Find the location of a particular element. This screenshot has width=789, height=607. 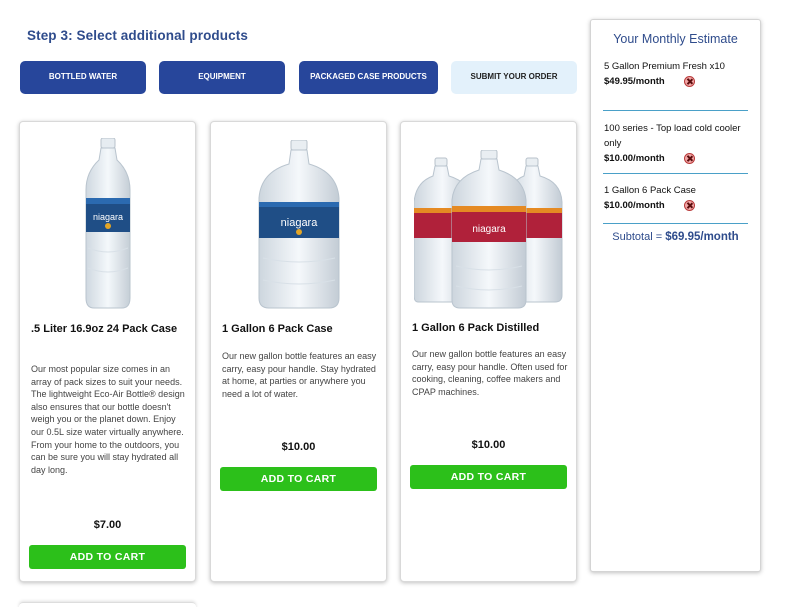

estimate-item-name: 5 Gallon Premium Fresh x10 is located at coordinates (664, 66).